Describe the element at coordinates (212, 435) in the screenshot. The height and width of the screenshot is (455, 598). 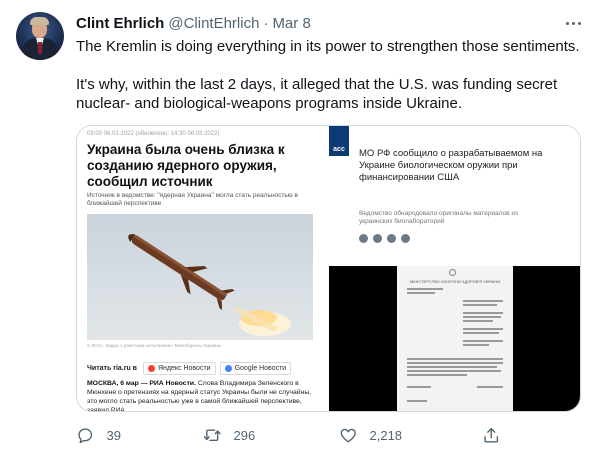
I see `retweet-icon` at that location.